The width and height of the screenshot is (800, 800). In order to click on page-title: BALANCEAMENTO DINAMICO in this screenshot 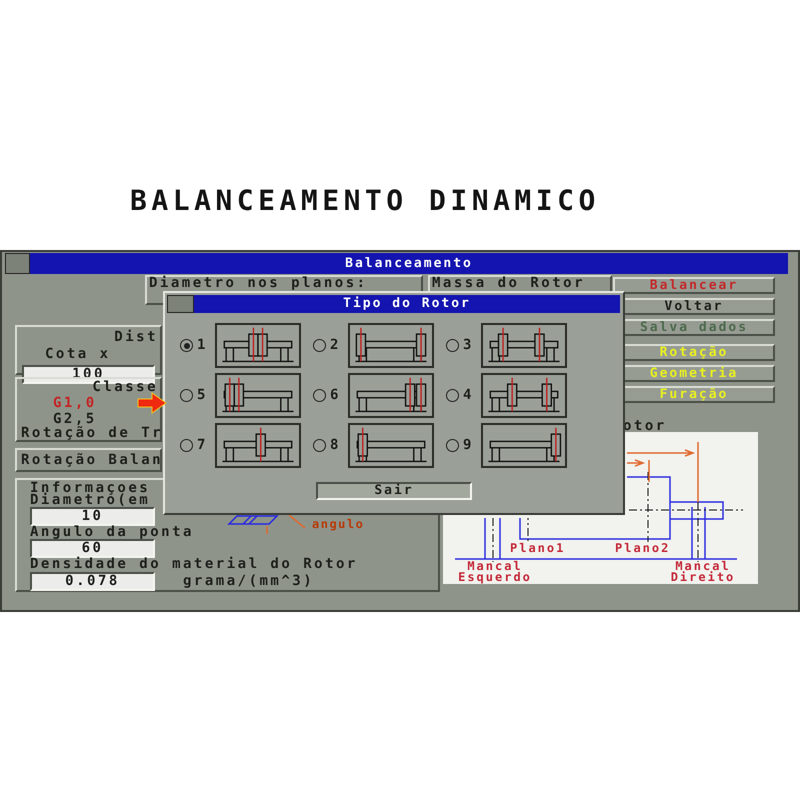, I will do `click(365, 201)`.